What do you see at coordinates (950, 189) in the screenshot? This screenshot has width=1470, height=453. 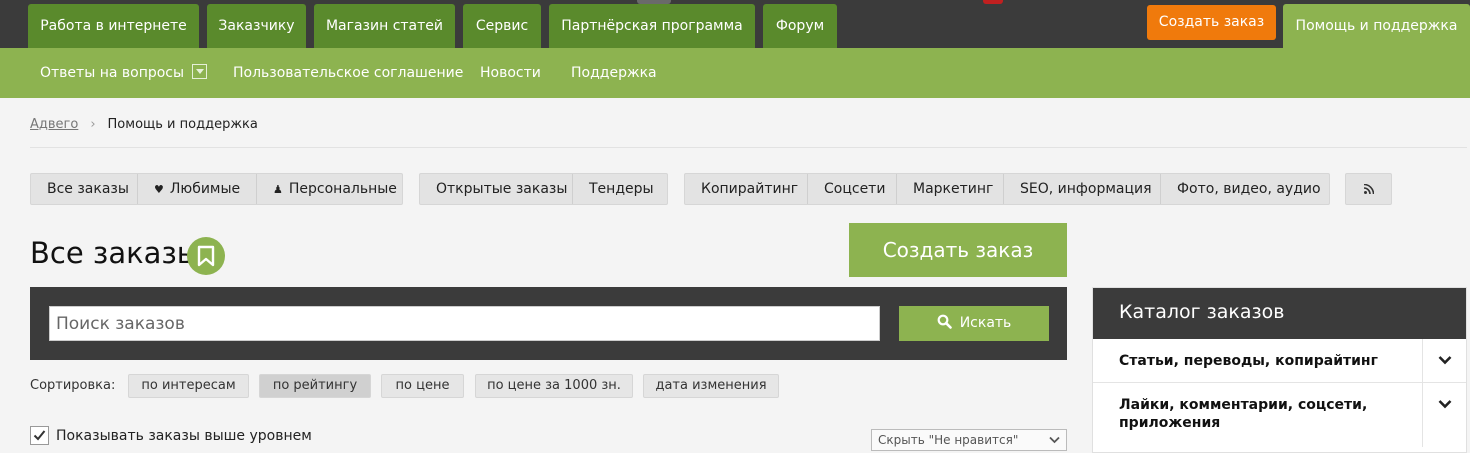 I see `filter-marketing: Маркетинг` at bounding box center [950, 189].